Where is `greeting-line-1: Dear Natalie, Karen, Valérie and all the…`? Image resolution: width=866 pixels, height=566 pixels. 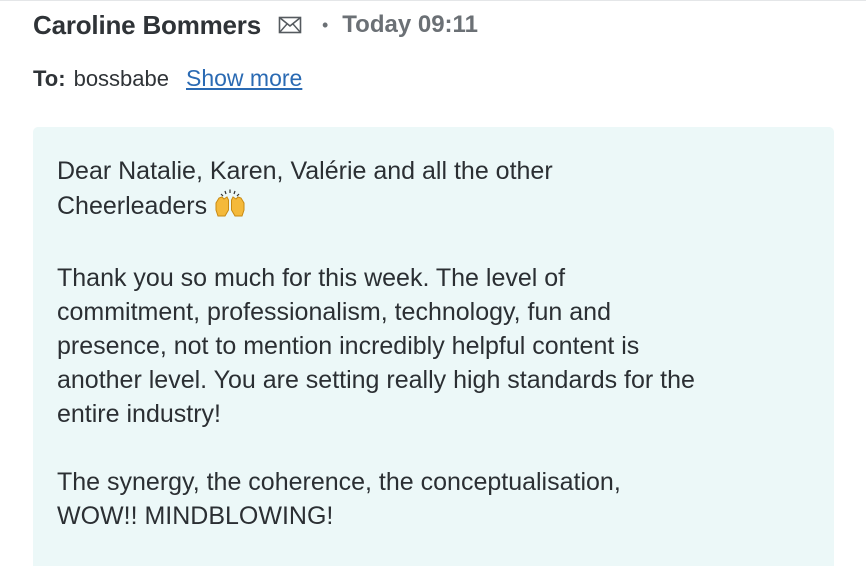 greeting-line-1: Dear Natalie, Karen, Valérie and all the… is located at coordinates (305, 171).